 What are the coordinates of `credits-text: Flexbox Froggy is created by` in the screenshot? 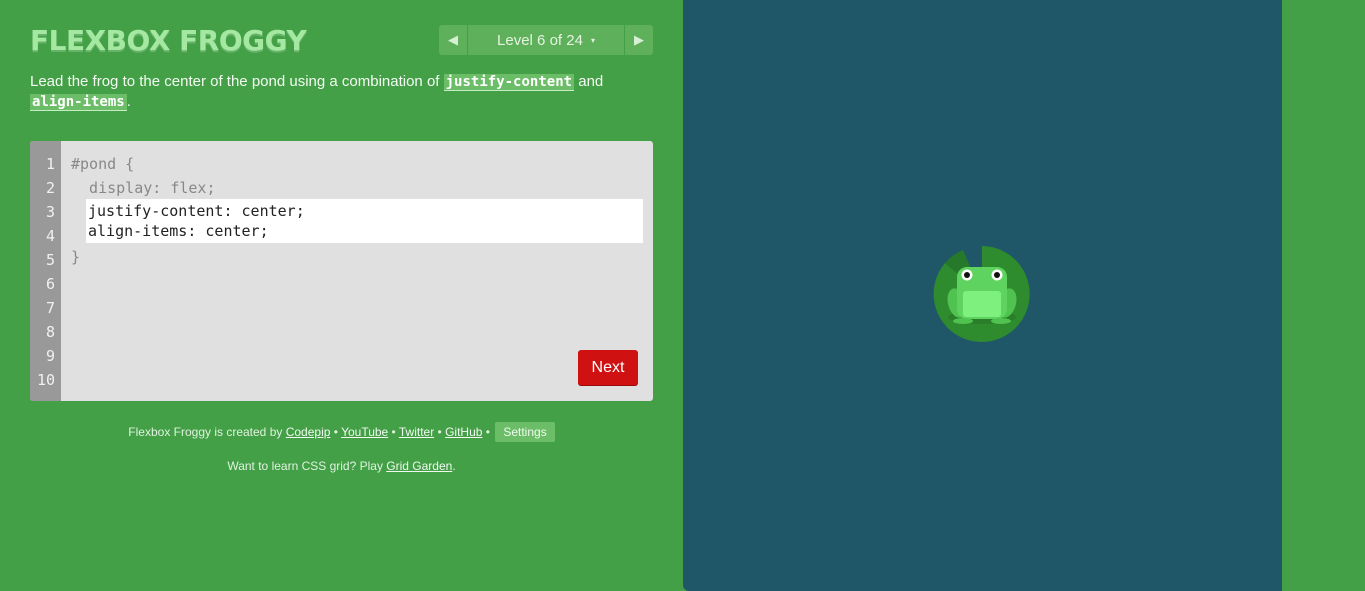 It's located at (207, 432).